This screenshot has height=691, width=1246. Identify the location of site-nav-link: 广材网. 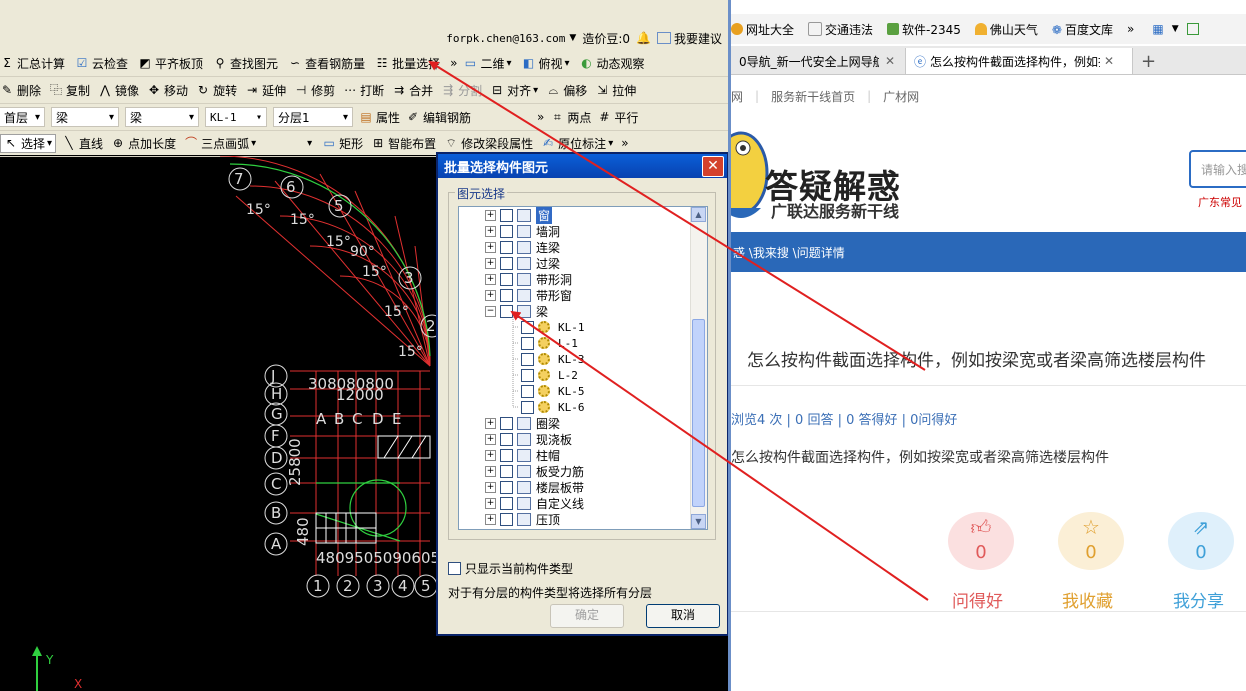
(901, 96).